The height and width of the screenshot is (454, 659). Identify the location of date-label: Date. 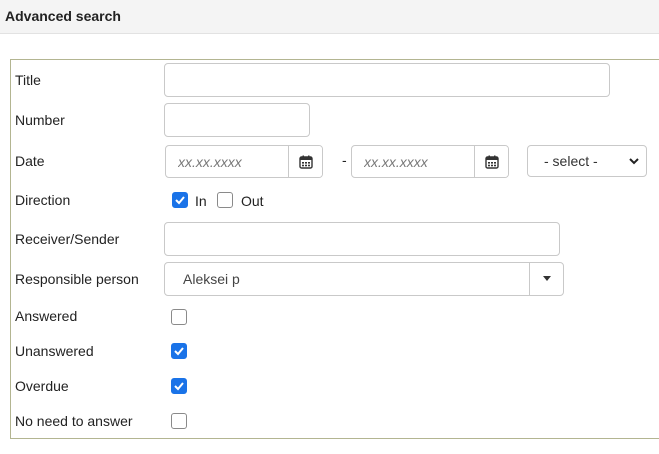
(30, 161).